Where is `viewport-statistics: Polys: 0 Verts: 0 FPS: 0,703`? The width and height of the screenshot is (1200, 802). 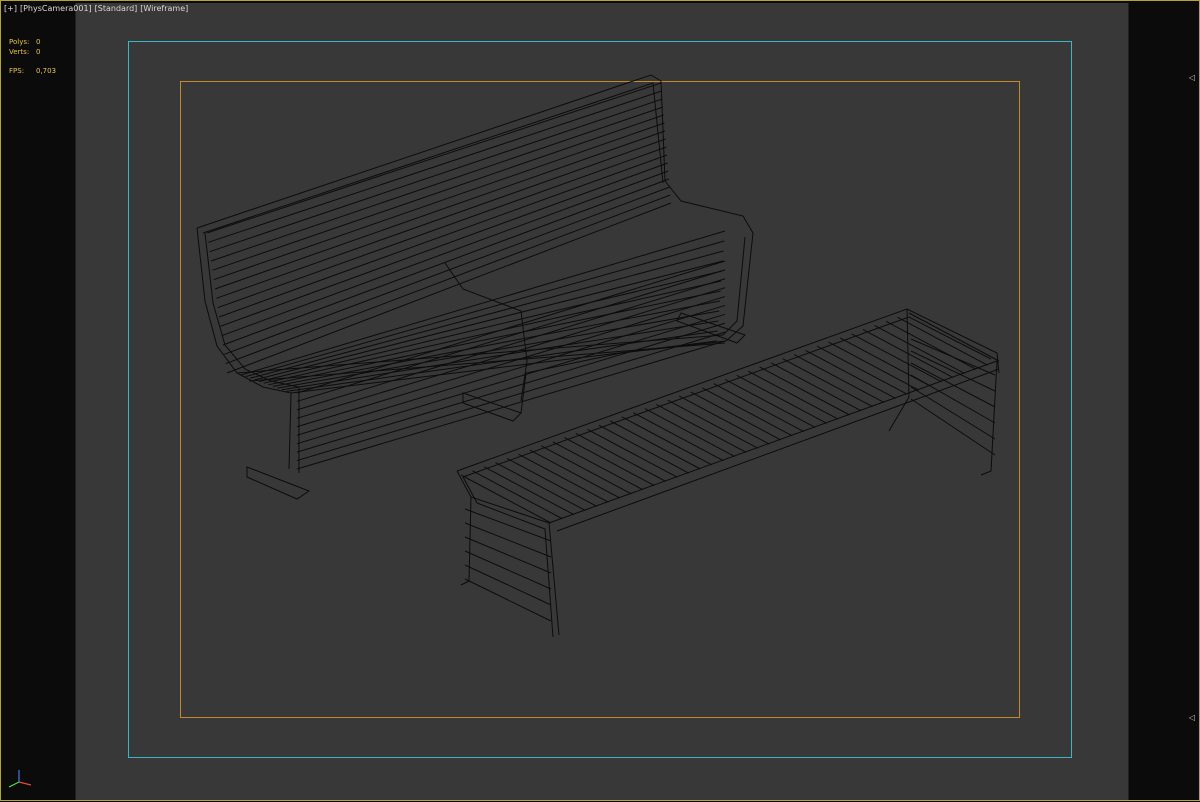
viewport-statistics: Polys: 0 Verts: 0 FPS: 0,703 is located at coordinates (32, 56).